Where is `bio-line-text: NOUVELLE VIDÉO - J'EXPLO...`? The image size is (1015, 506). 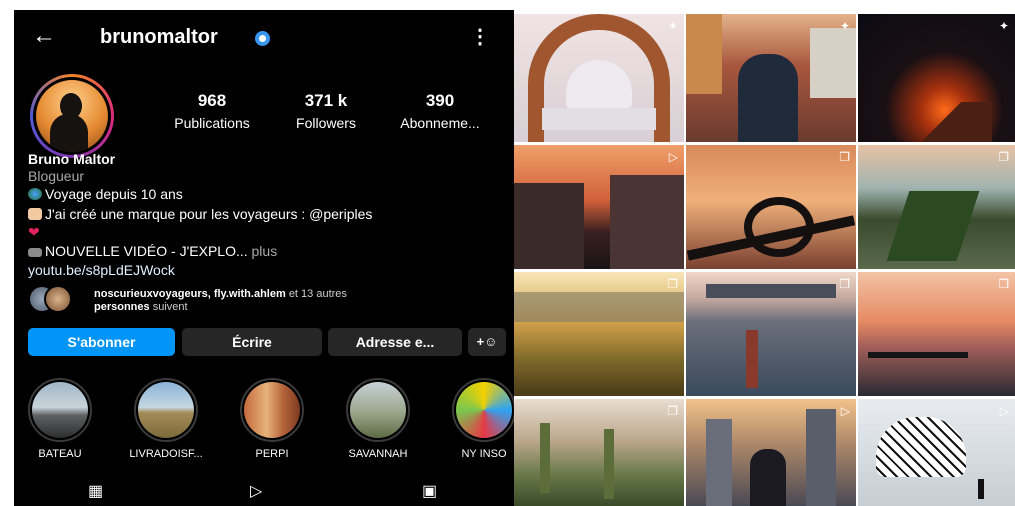
bio-line-text: NOUVELLE VIDÉO - J'EXPLO... is located at coordinates (146, 251).